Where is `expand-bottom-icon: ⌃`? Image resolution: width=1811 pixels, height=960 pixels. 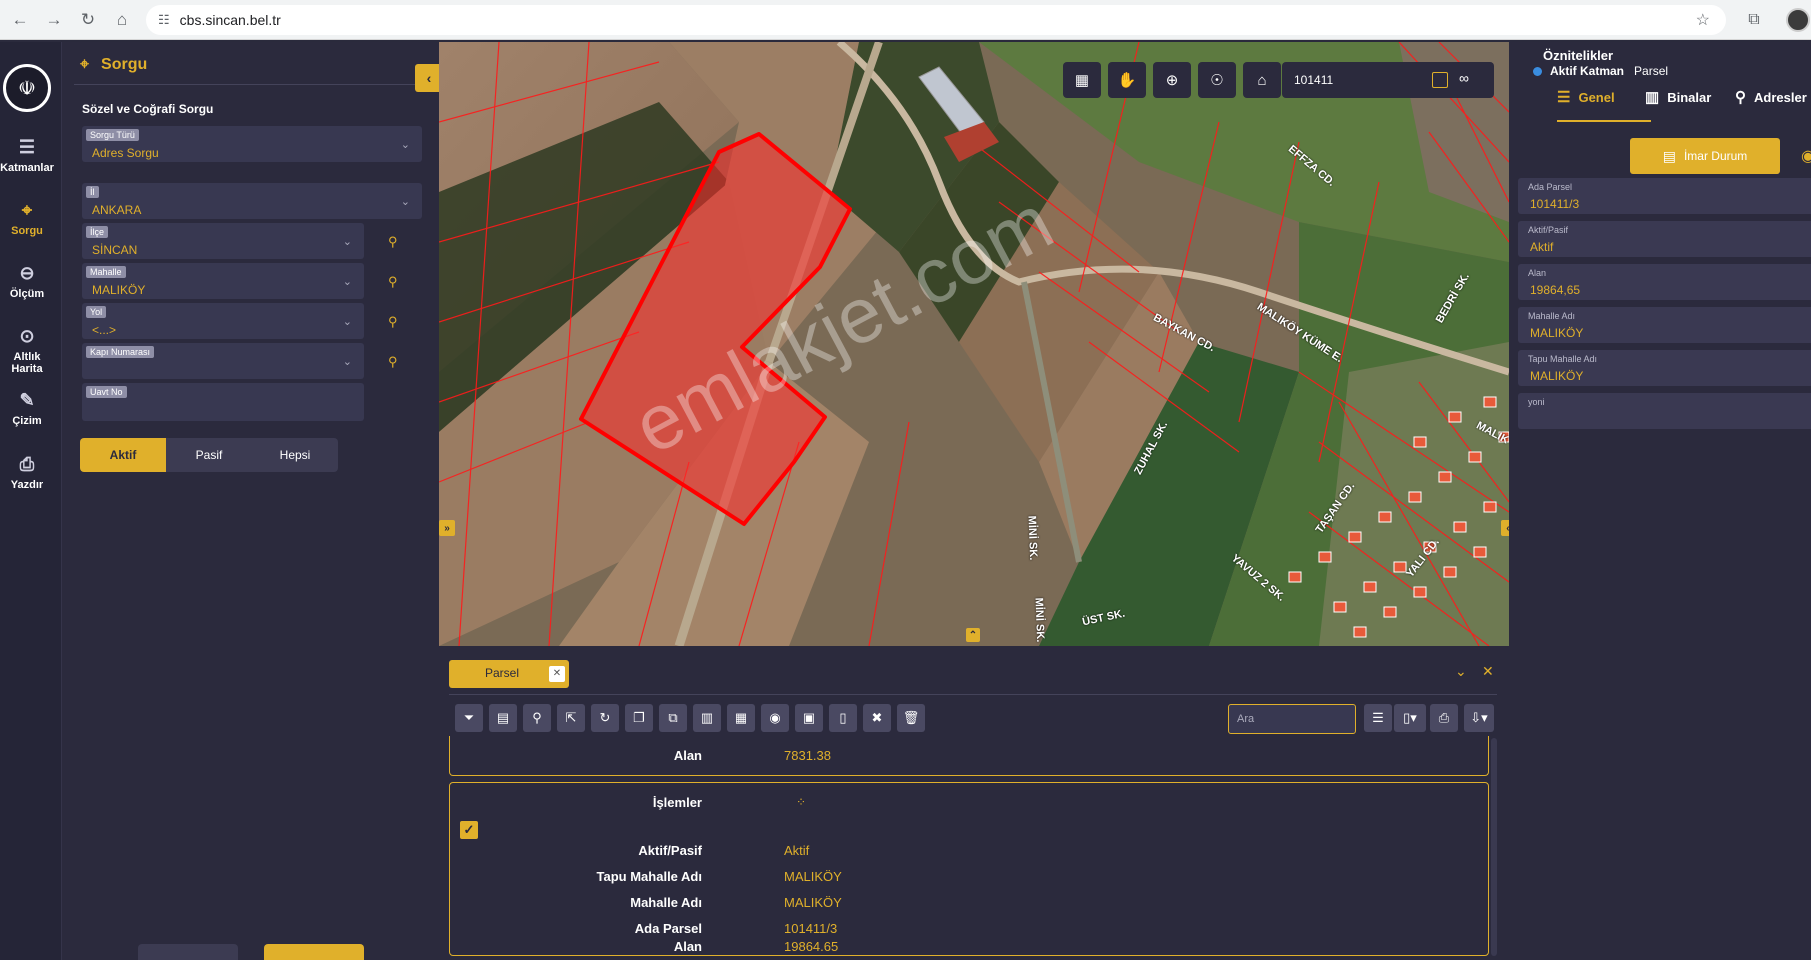
expand-bottom-icon: ⌃ is located at coordinates (973, 635).